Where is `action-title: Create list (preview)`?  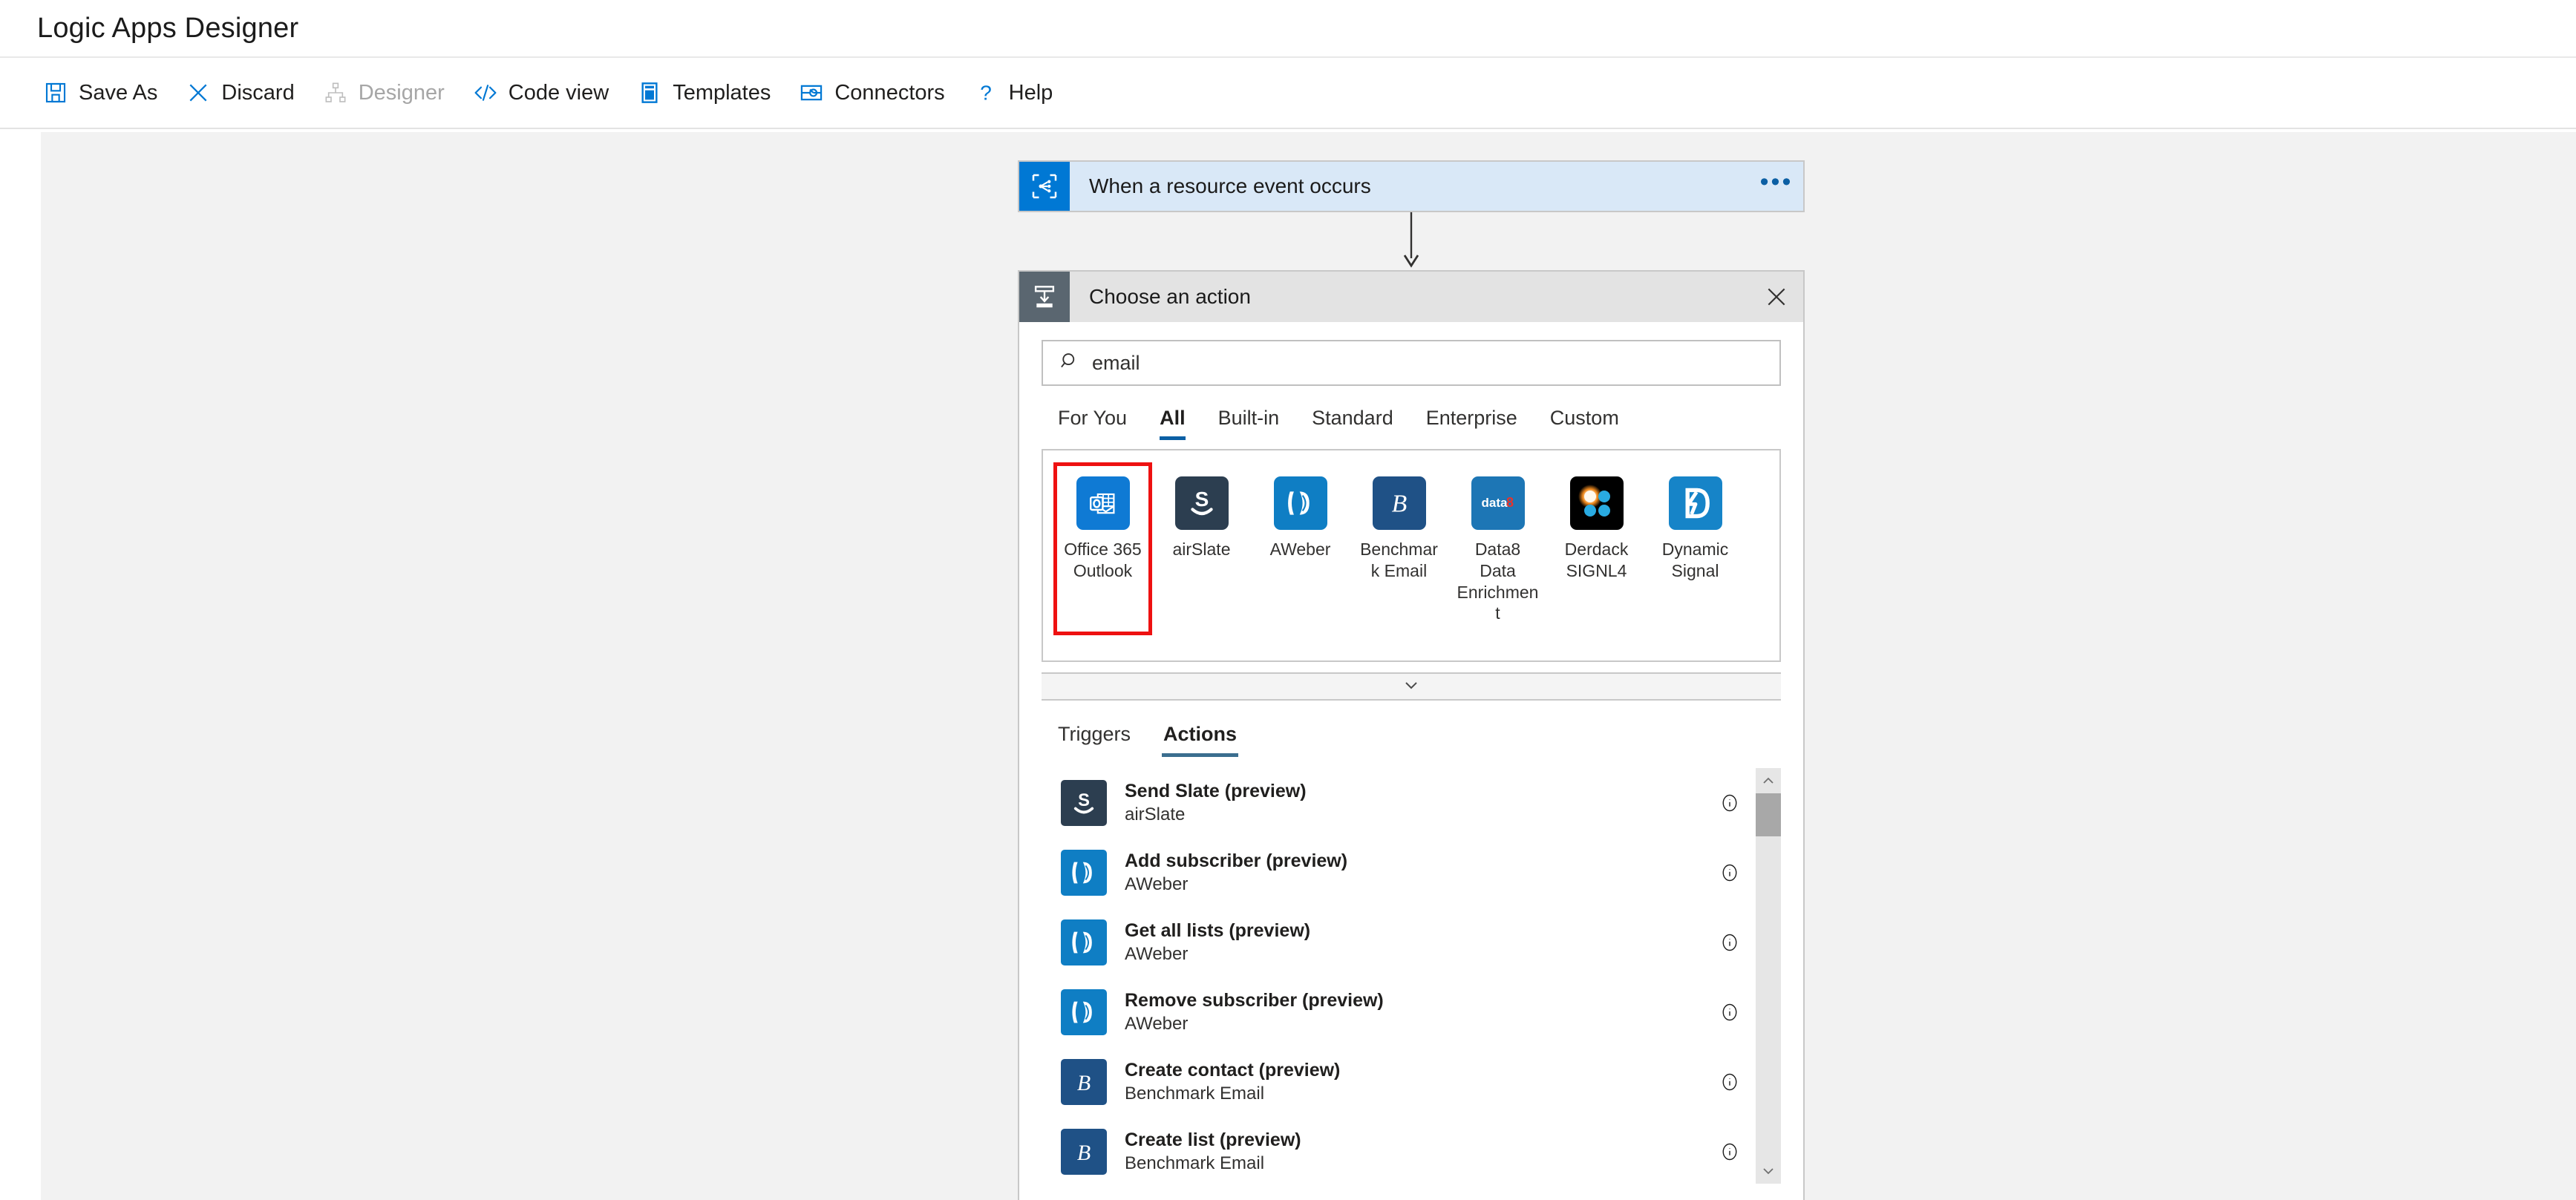
action-title: Create list (preview) is located at coordinates (1213, 1139).